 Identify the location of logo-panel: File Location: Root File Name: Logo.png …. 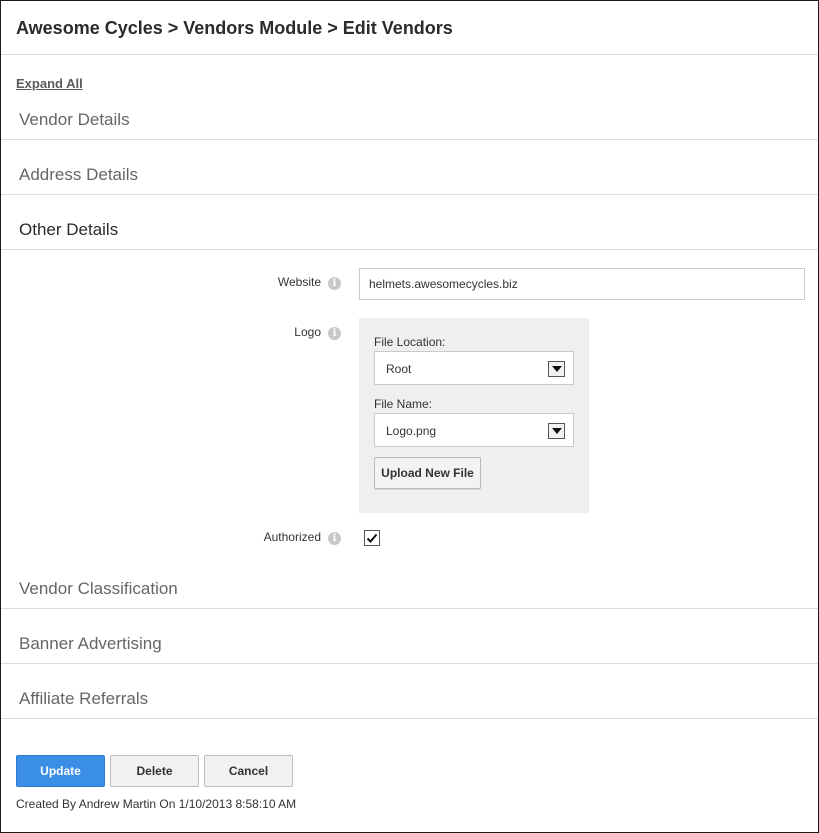
(474, 415).